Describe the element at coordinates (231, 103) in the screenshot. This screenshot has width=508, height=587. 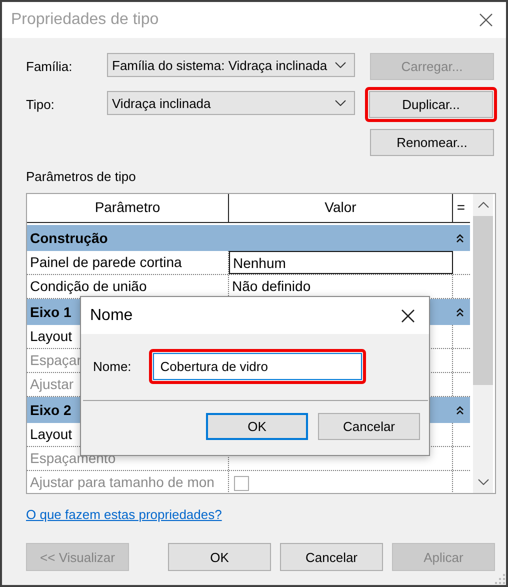
I see `dropdown: Vidraça inclinada` at that location.